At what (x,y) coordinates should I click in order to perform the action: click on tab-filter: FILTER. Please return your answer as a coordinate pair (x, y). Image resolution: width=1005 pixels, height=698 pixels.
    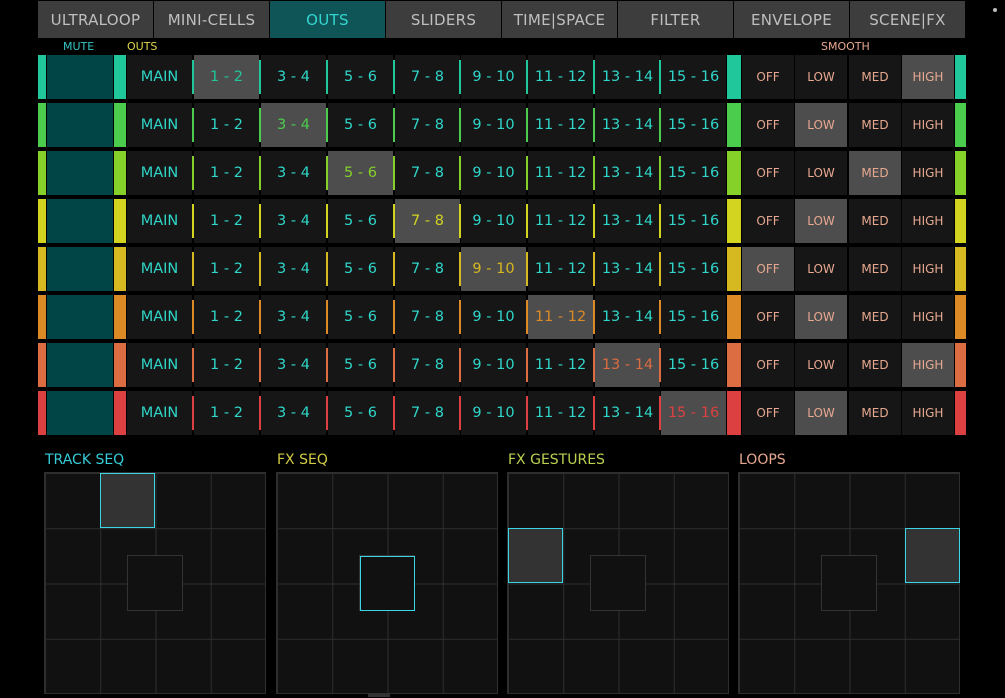
    Looking at the image, I should click on (675, 19).